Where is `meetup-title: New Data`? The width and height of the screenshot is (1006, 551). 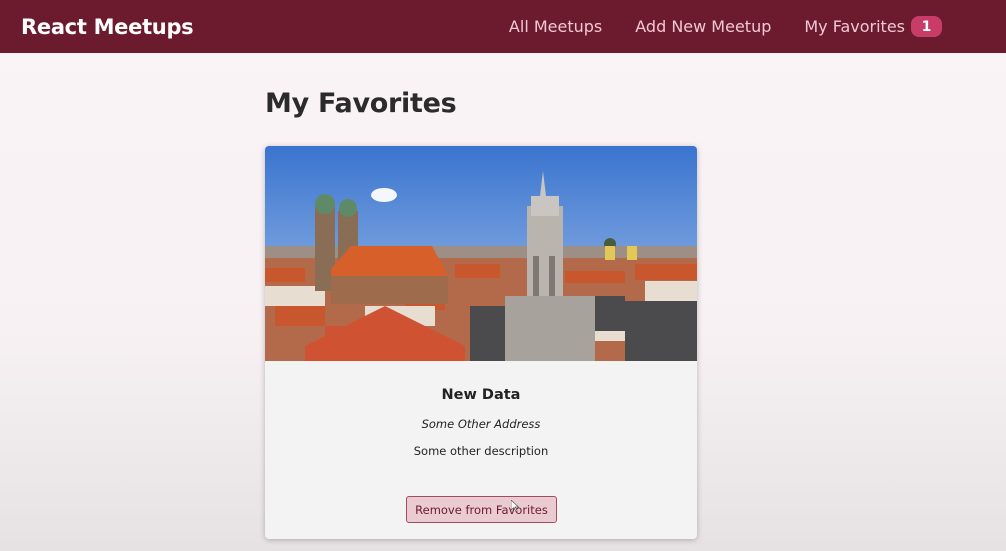 meetup-title: New Data is located at coordinates (481, 395).